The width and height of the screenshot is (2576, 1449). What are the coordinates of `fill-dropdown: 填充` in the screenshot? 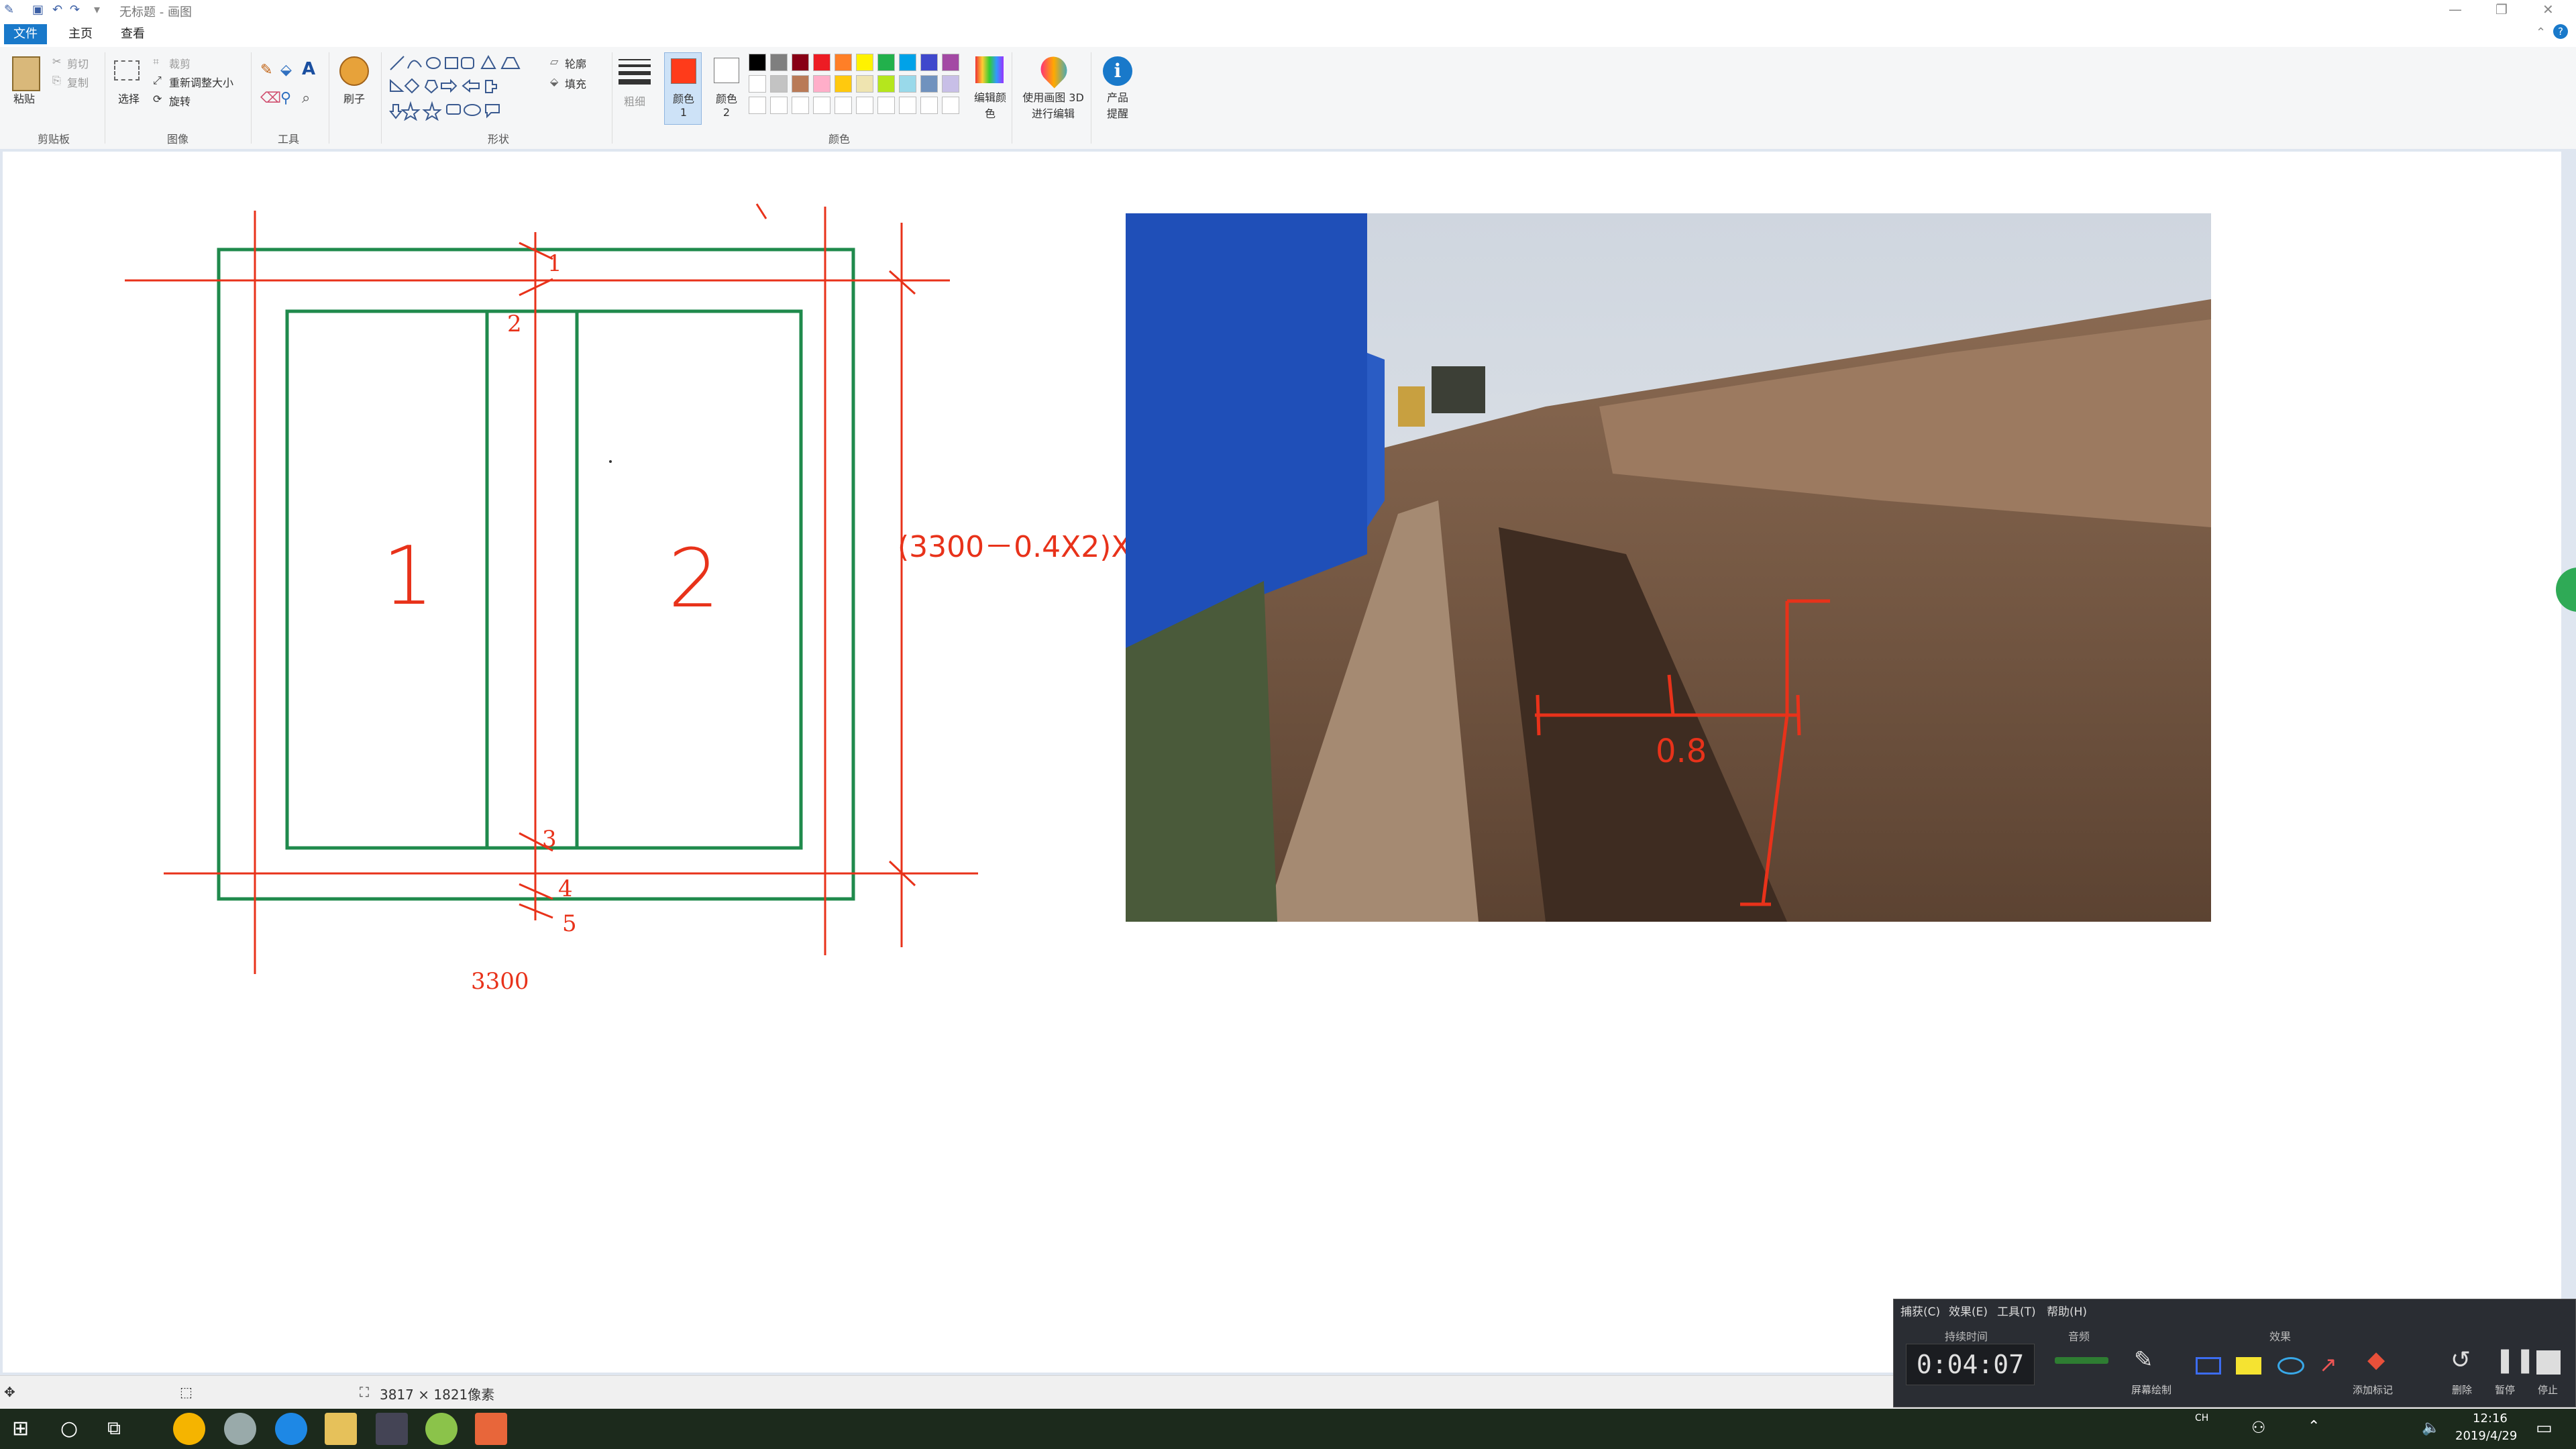 It's located at (575, 83).